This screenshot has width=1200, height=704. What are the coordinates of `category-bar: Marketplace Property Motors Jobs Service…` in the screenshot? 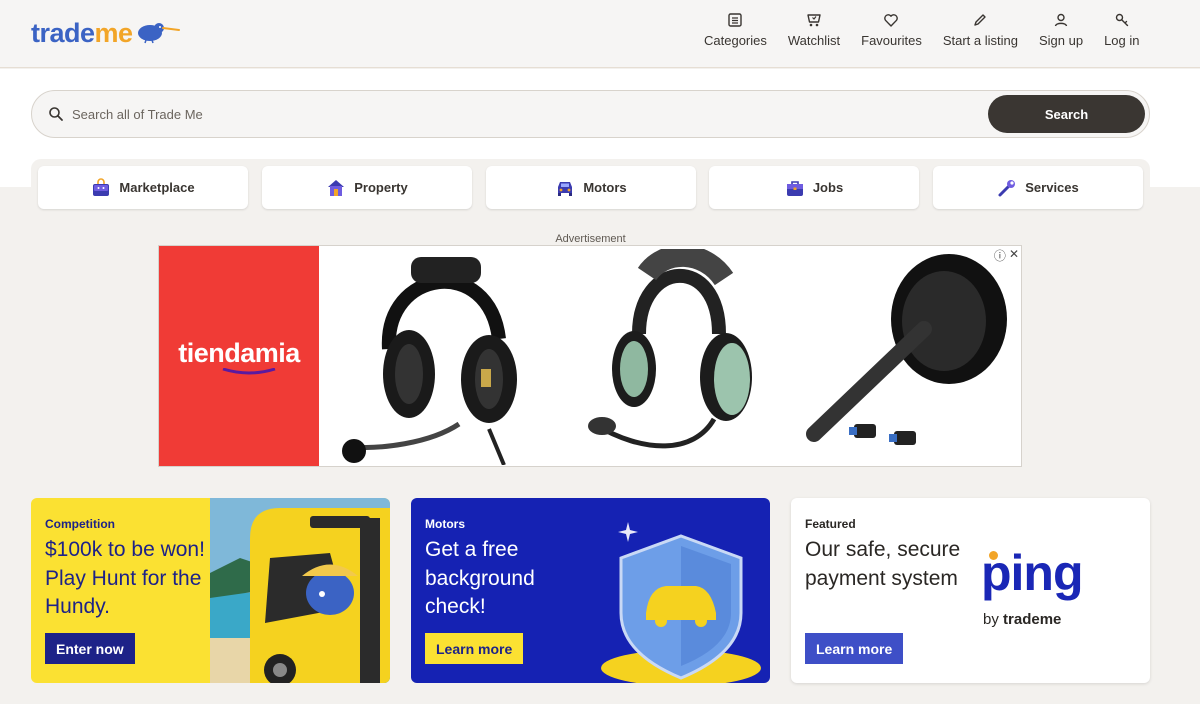 It's located at (590, 188).